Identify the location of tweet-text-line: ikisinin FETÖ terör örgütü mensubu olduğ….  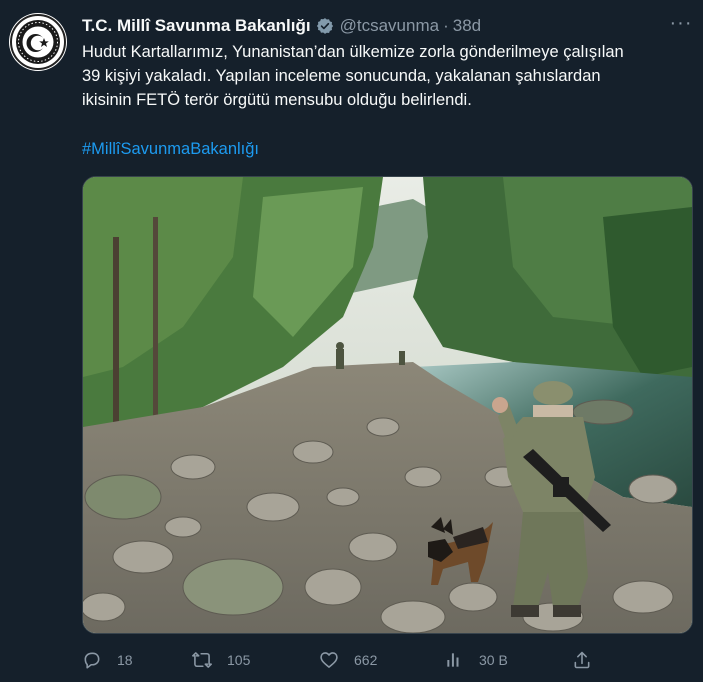
(277, 100).